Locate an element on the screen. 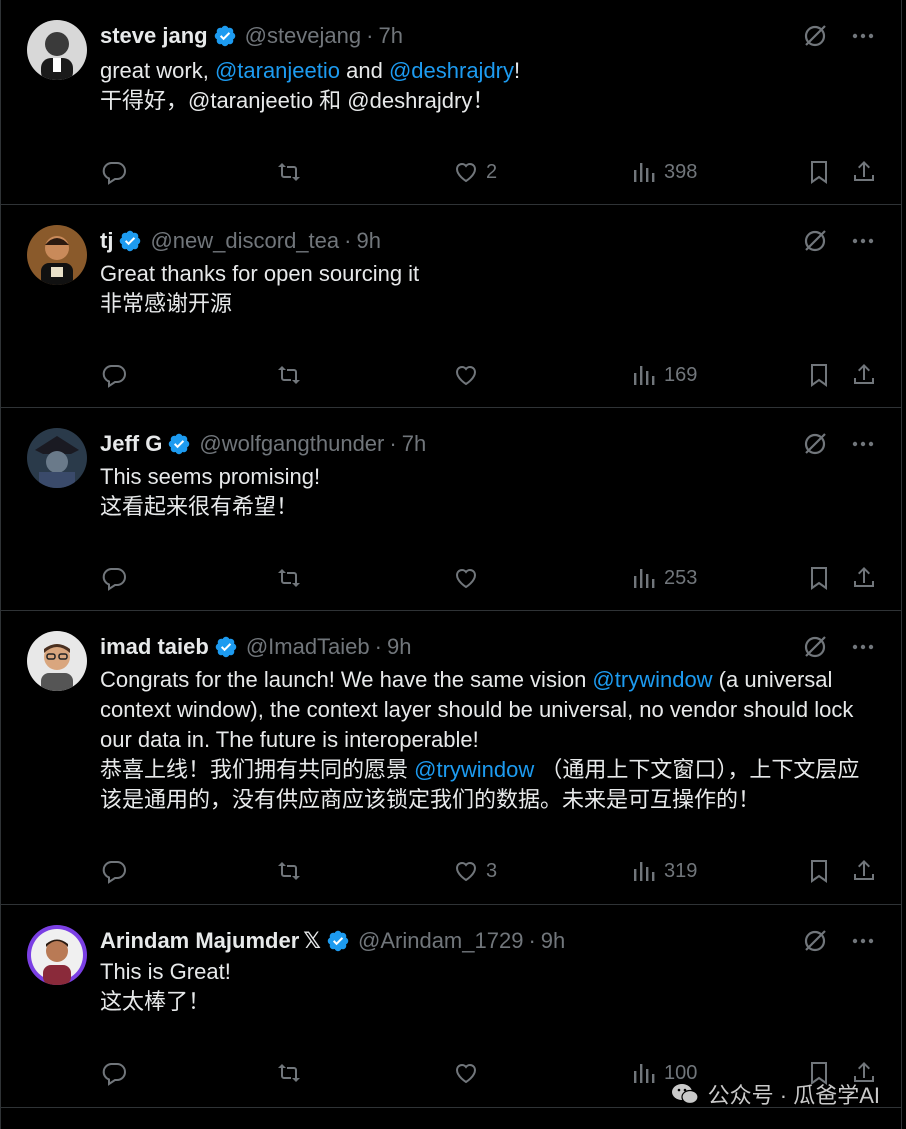 This screenshot has height=1129, width=906. views-button: 319 is located at coordinates (663, 871).